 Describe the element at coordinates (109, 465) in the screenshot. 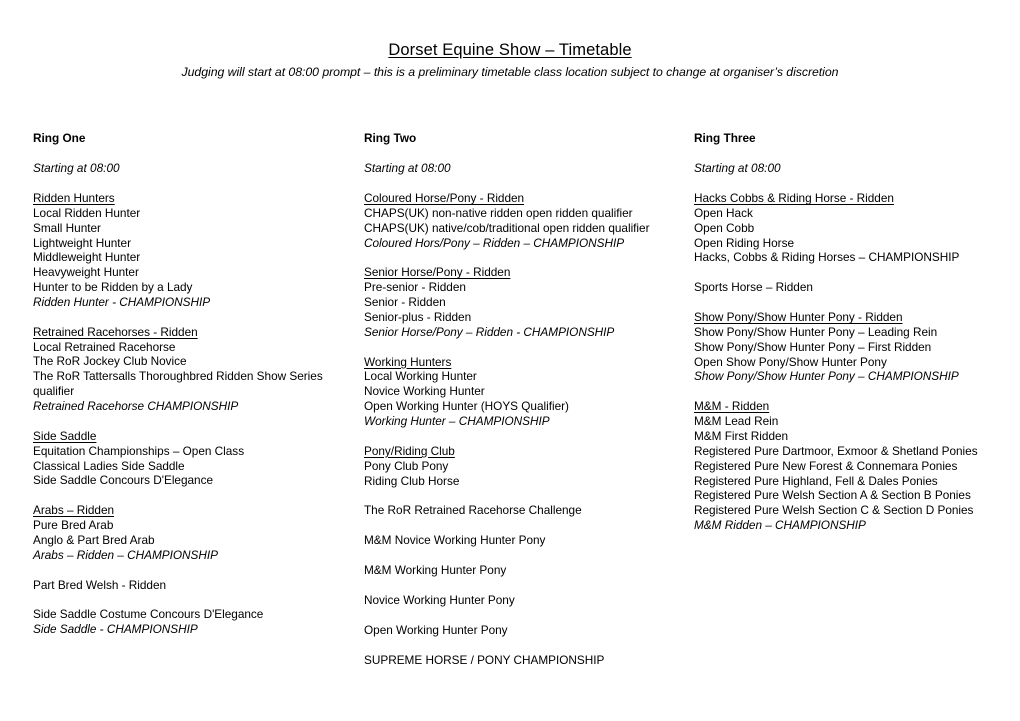

I see `class-entry: Classical Ladies Side Saddle` at that location.